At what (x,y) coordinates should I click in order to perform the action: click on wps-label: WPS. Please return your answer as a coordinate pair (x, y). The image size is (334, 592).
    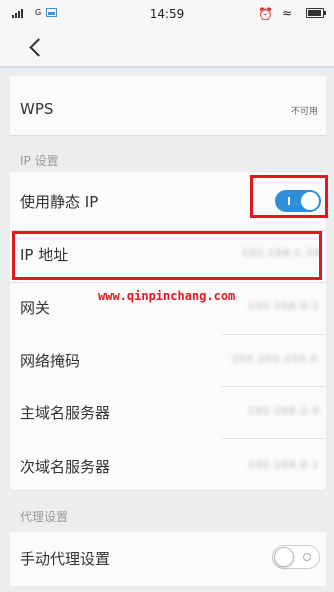
    Looking at the image, I should click on (37, 109).